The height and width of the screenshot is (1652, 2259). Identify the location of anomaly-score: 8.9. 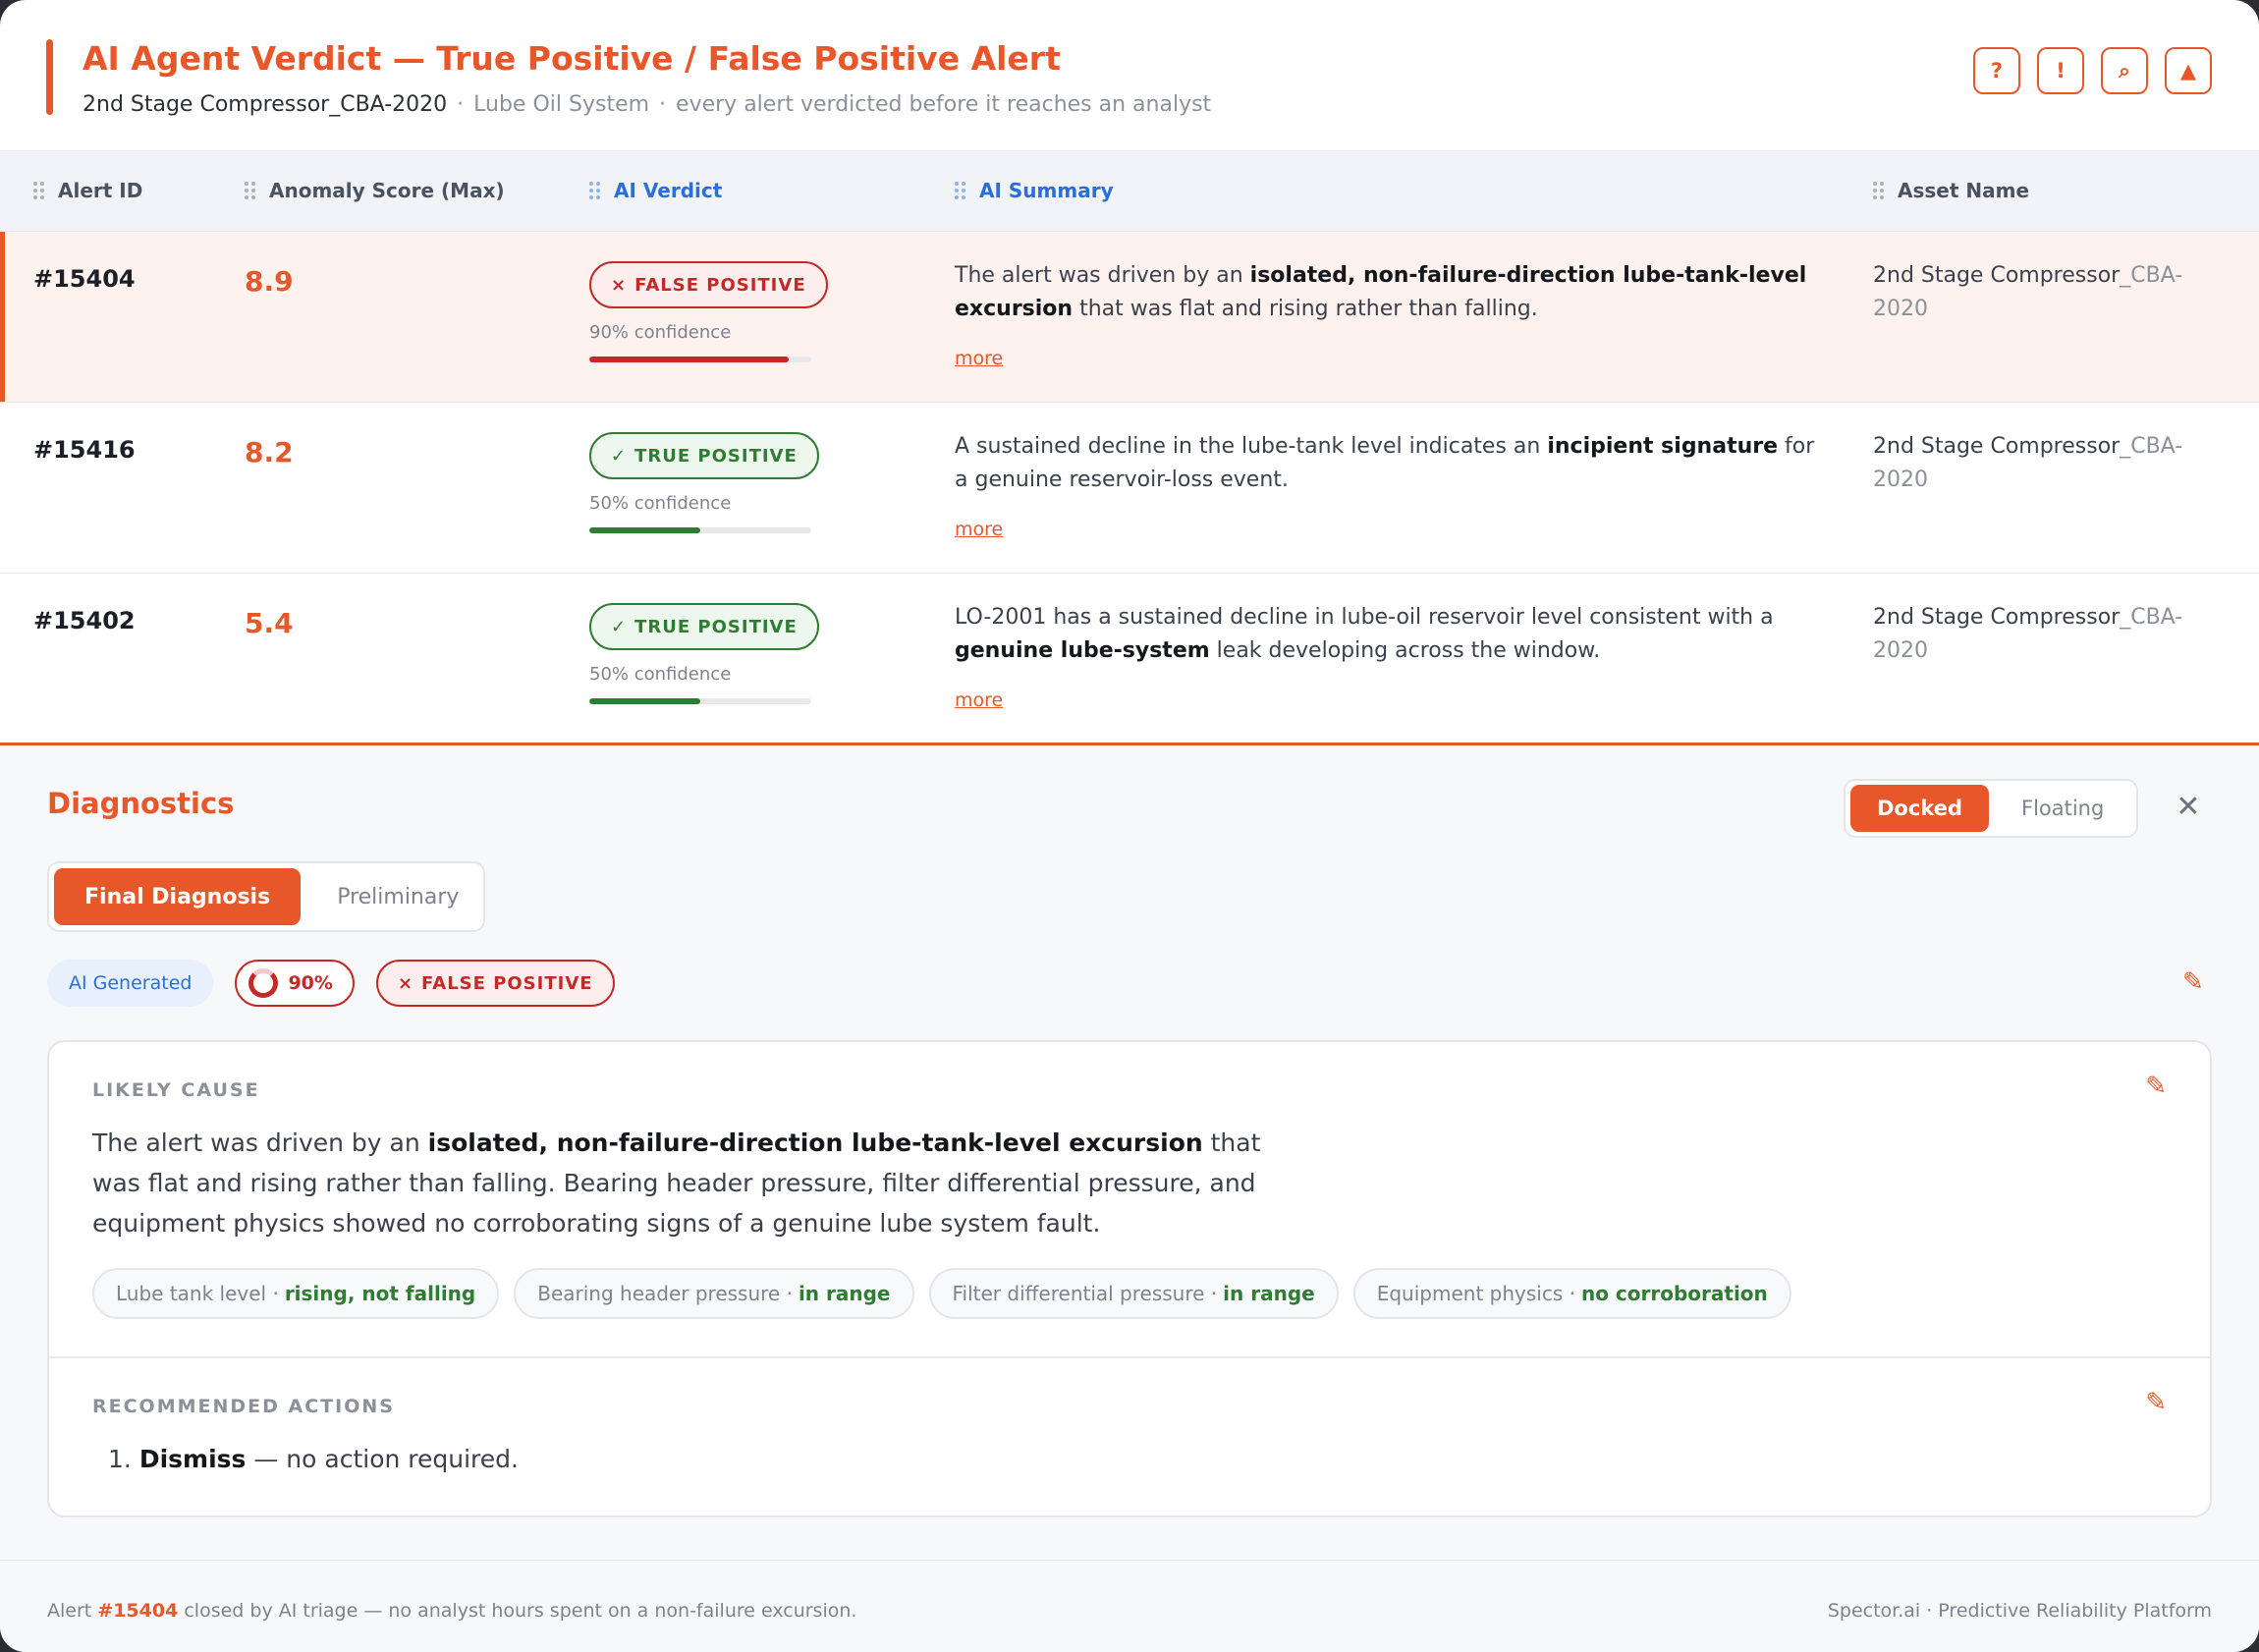
(269, 281).